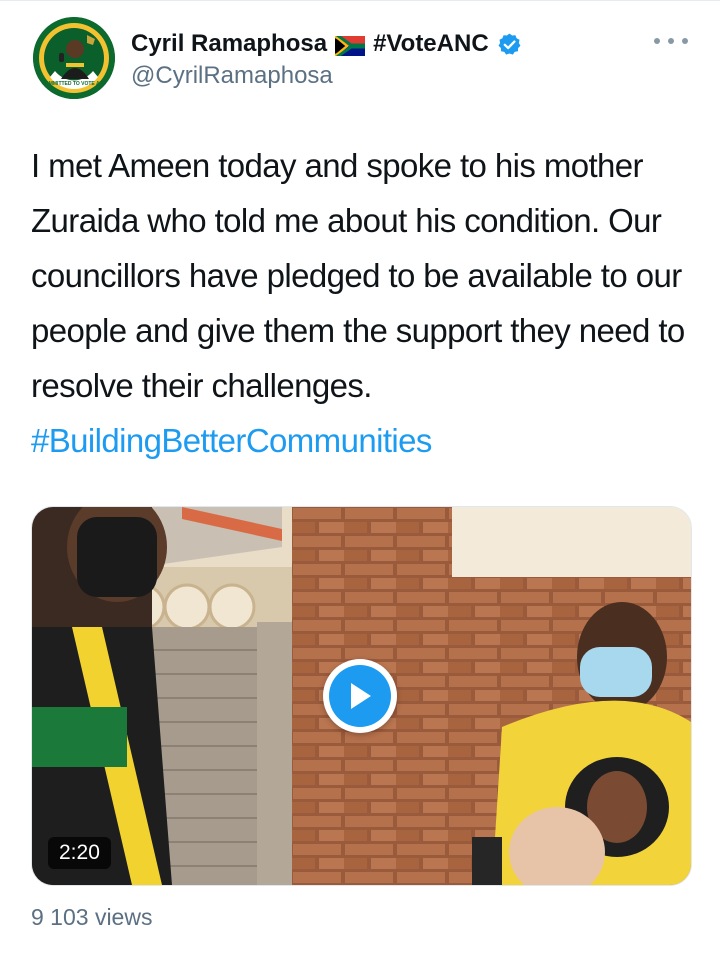 The image size is (720, 956). Describe the element at coordinates (350, 46) in the screenshot. I see `south-africa-flag-icon` at that location.